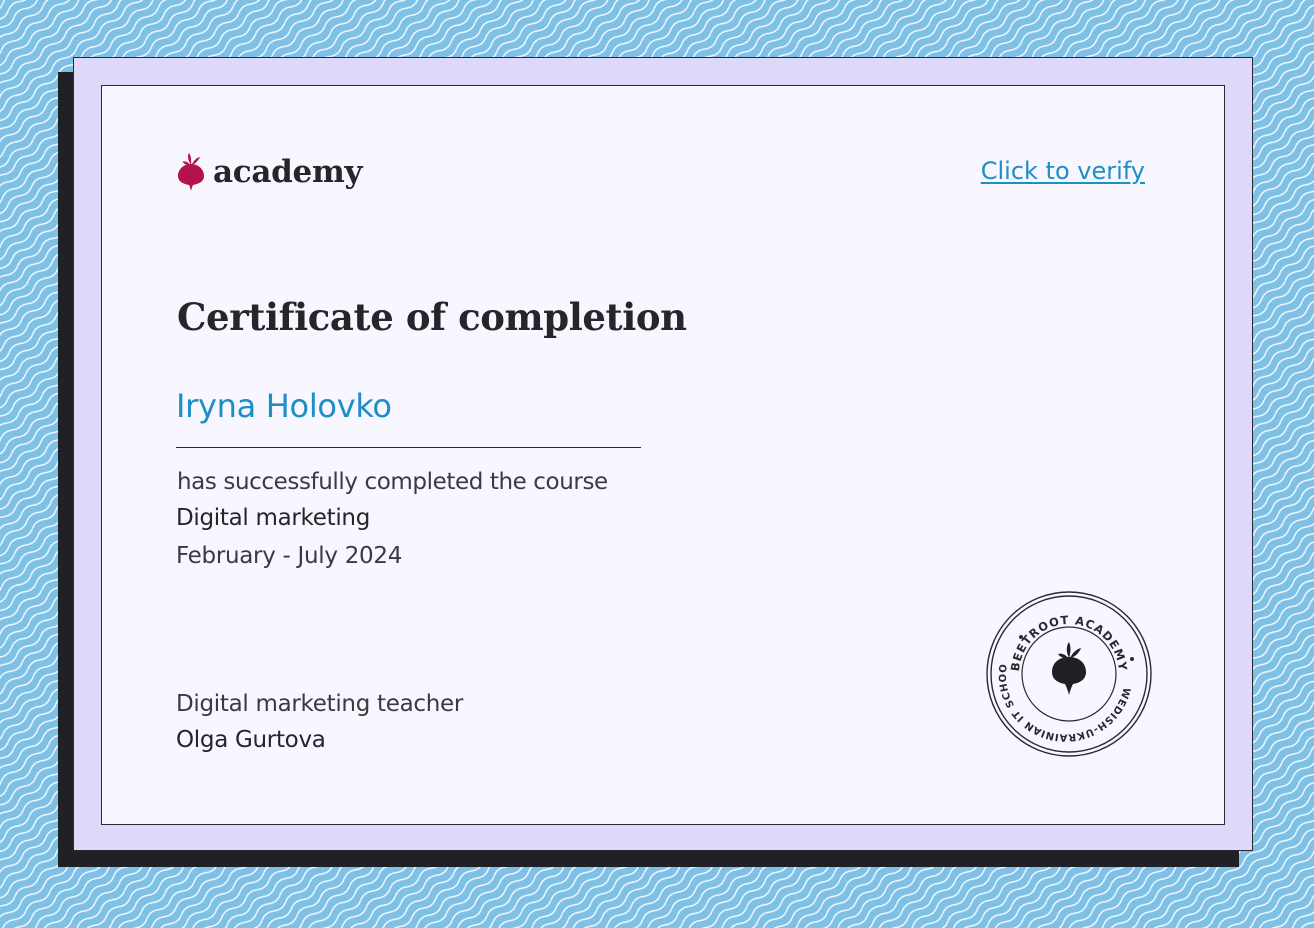  Describe the element at coordinates (191, 172) in the screenshot. I see `beetroot-logo-icon` at that location.